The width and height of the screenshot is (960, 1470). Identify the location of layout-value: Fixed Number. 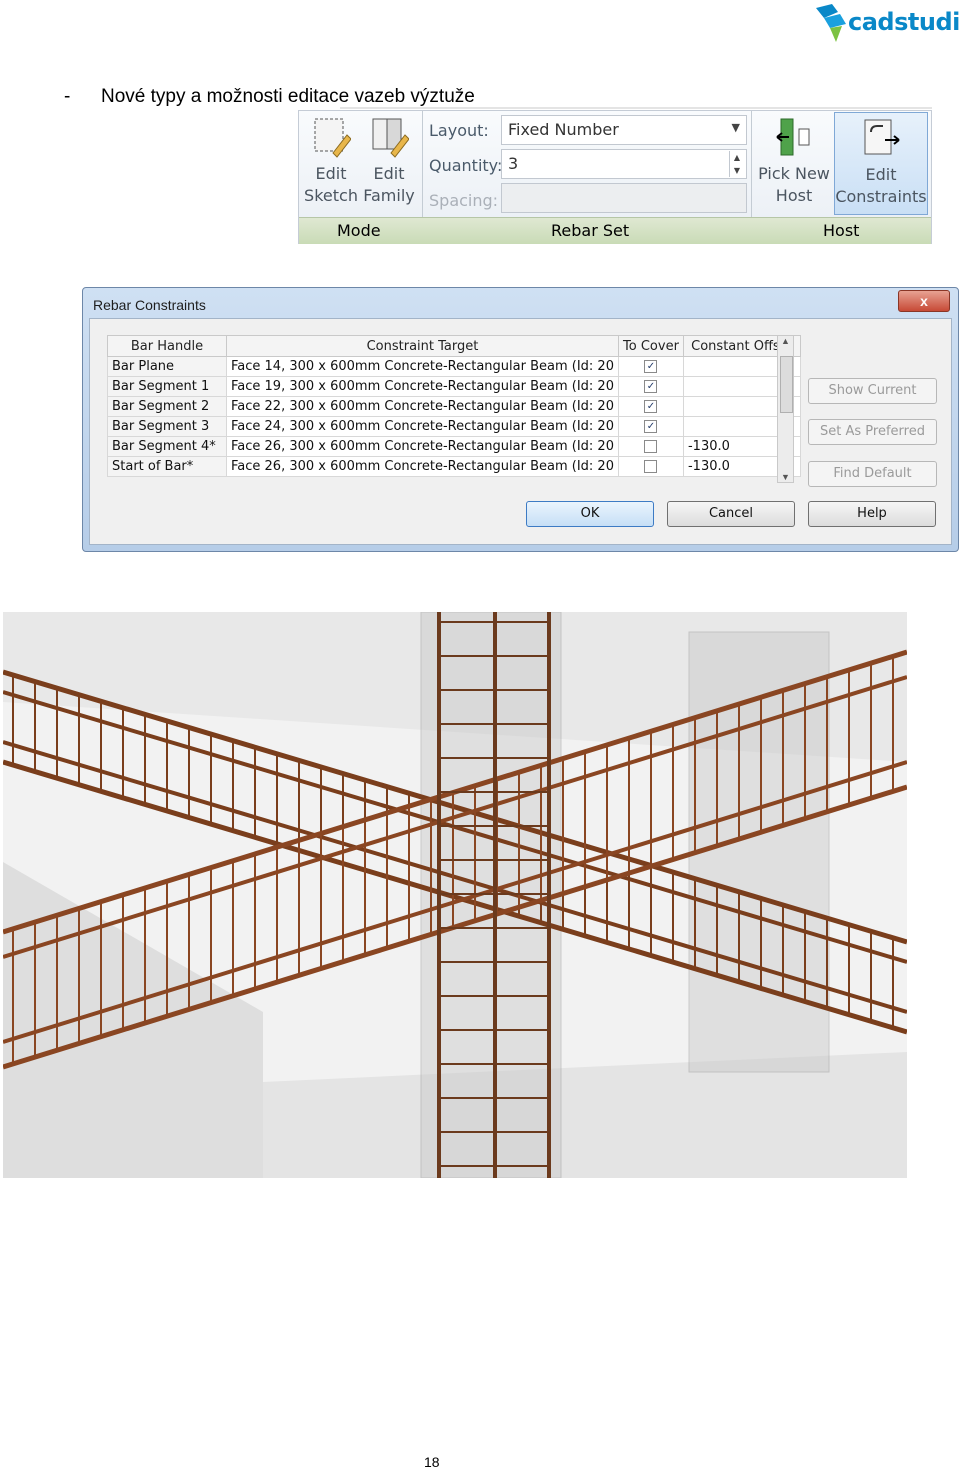
(563, 129).